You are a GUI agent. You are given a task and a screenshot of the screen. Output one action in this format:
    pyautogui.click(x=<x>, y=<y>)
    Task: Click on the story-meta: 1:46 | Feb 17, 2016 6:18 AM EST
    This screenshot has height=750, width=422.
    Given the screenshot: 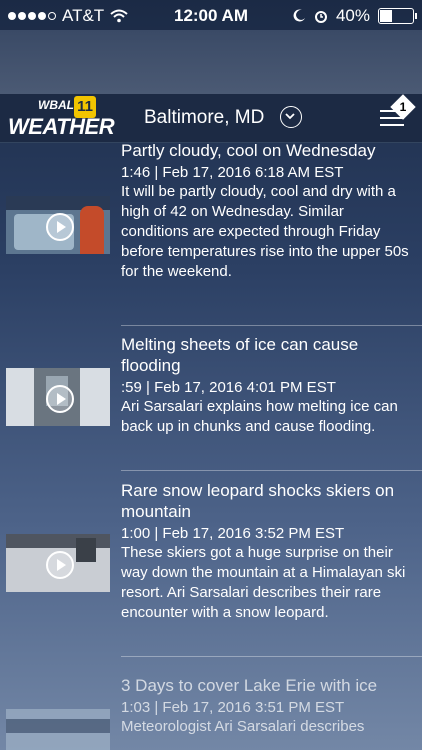 What is the action you would take?
    pyautogui.click(x=232, y=172)
    